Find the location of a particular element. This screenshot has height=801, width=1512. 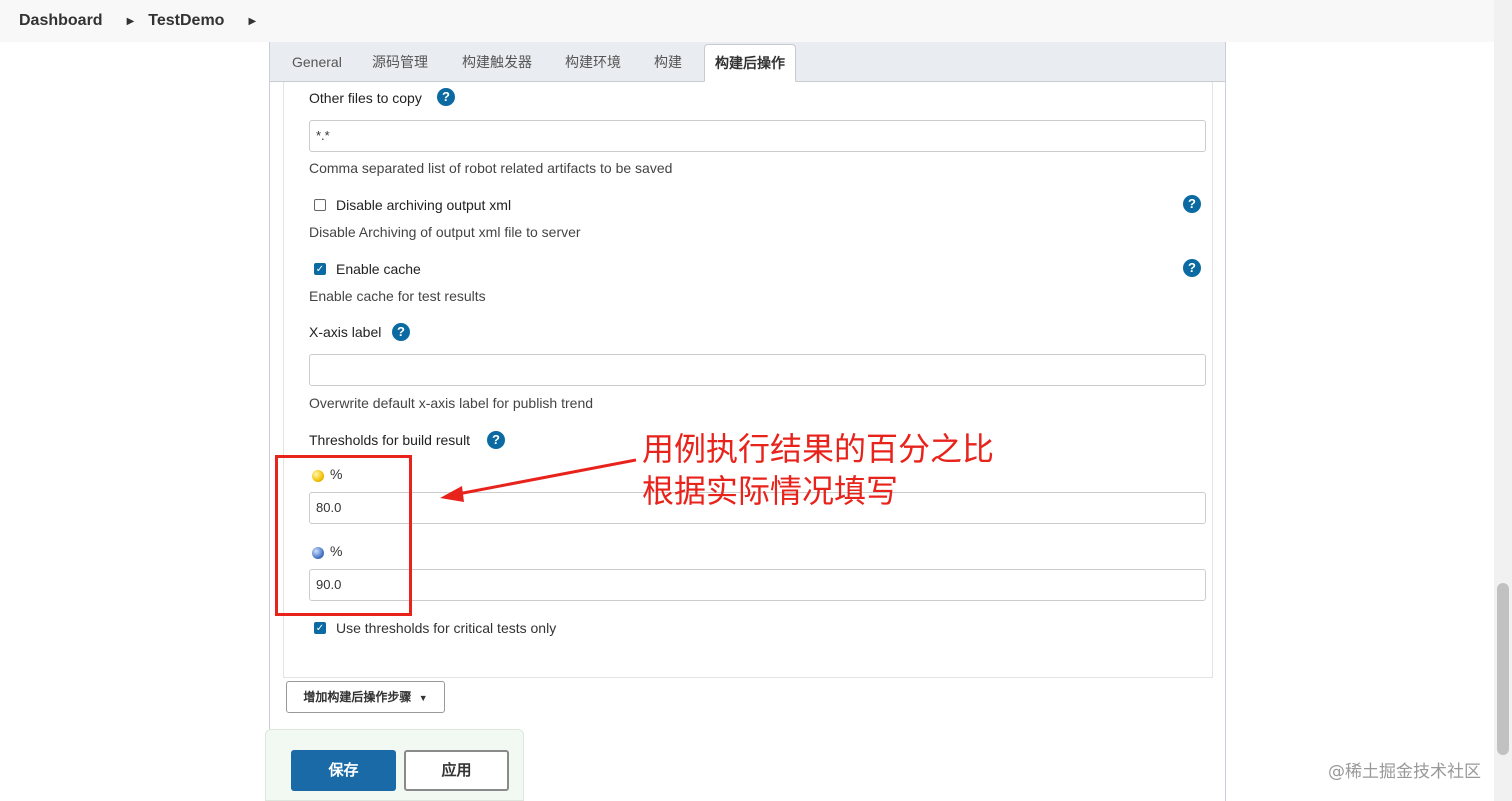

watermark: @稀土掘金技术社区 is located at coordinates (1404, 772).